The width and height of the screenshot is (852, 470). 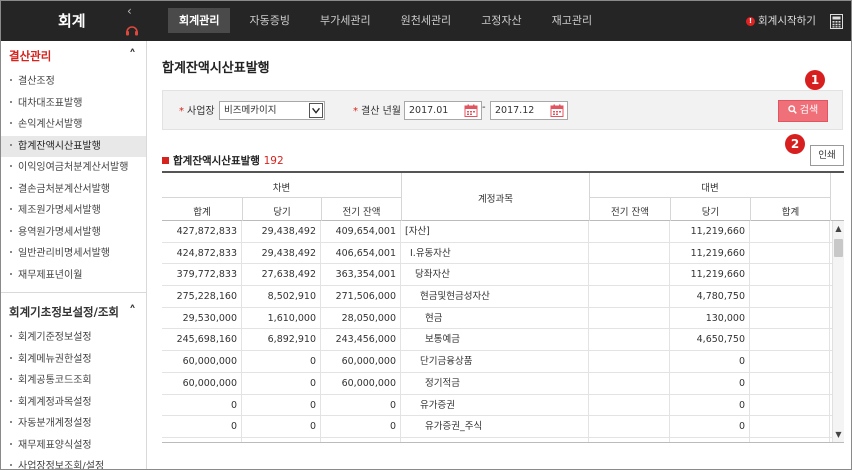 I want to click on cell-d-prev: 60,000,000, so click(x=361, y=362).